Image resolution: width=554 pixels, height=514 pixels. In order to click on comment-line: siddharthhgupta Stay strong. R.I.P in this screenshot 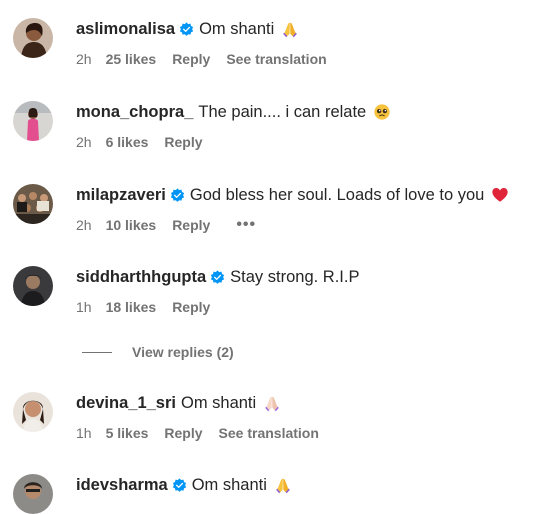, I will do `click(217, 277)`.